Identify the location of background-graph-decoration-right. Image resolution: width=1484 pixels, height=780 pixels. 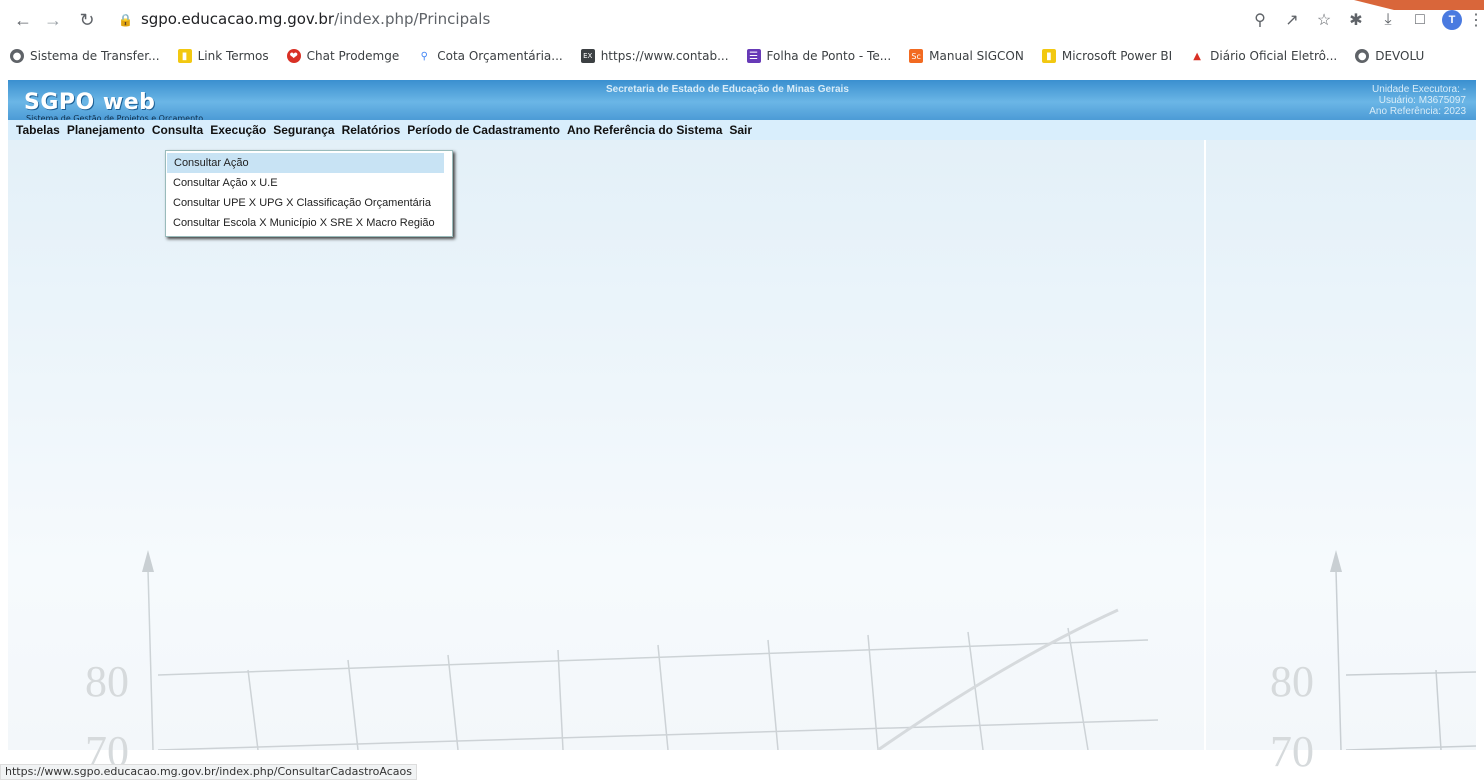
(1403, 650).